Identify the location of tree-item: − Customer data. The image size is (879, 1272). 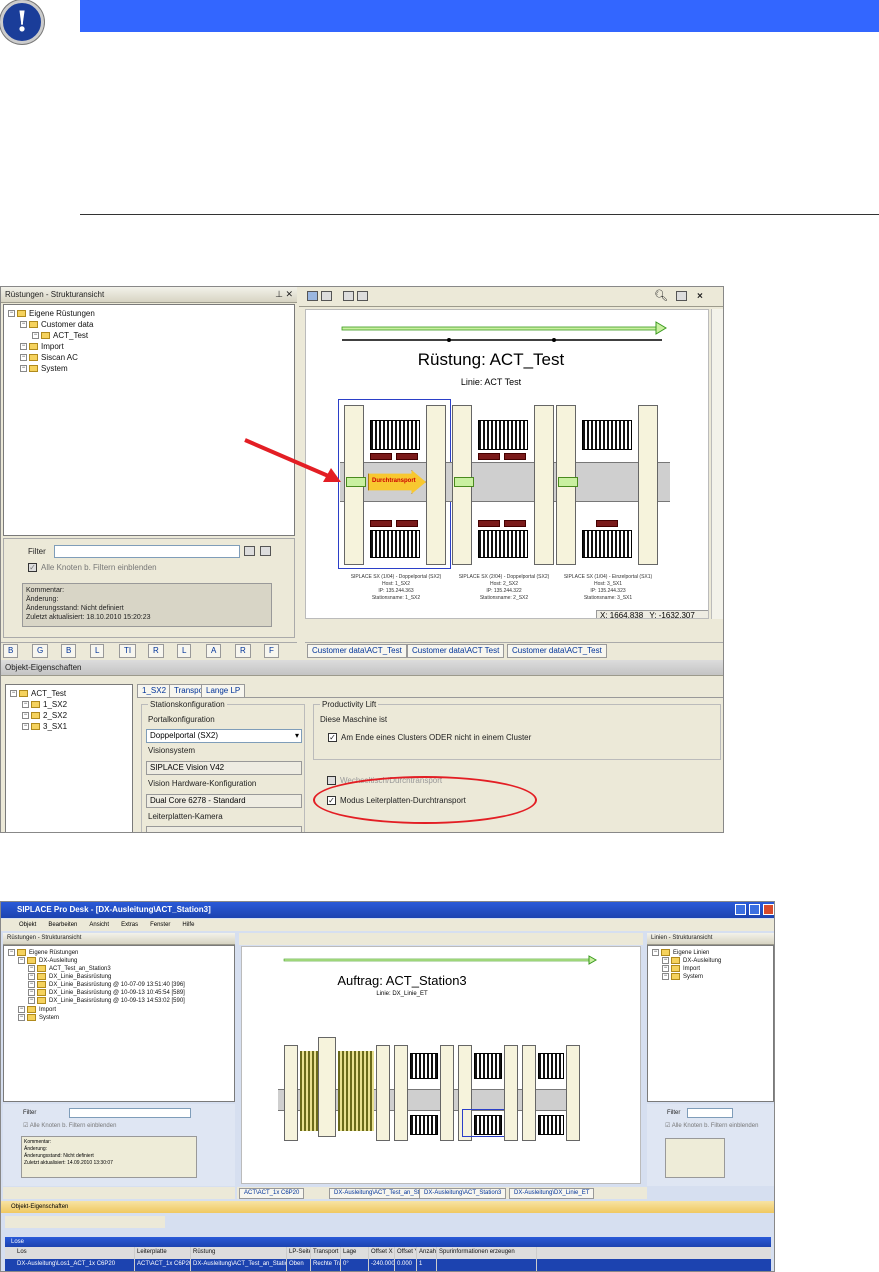
(149, 324).